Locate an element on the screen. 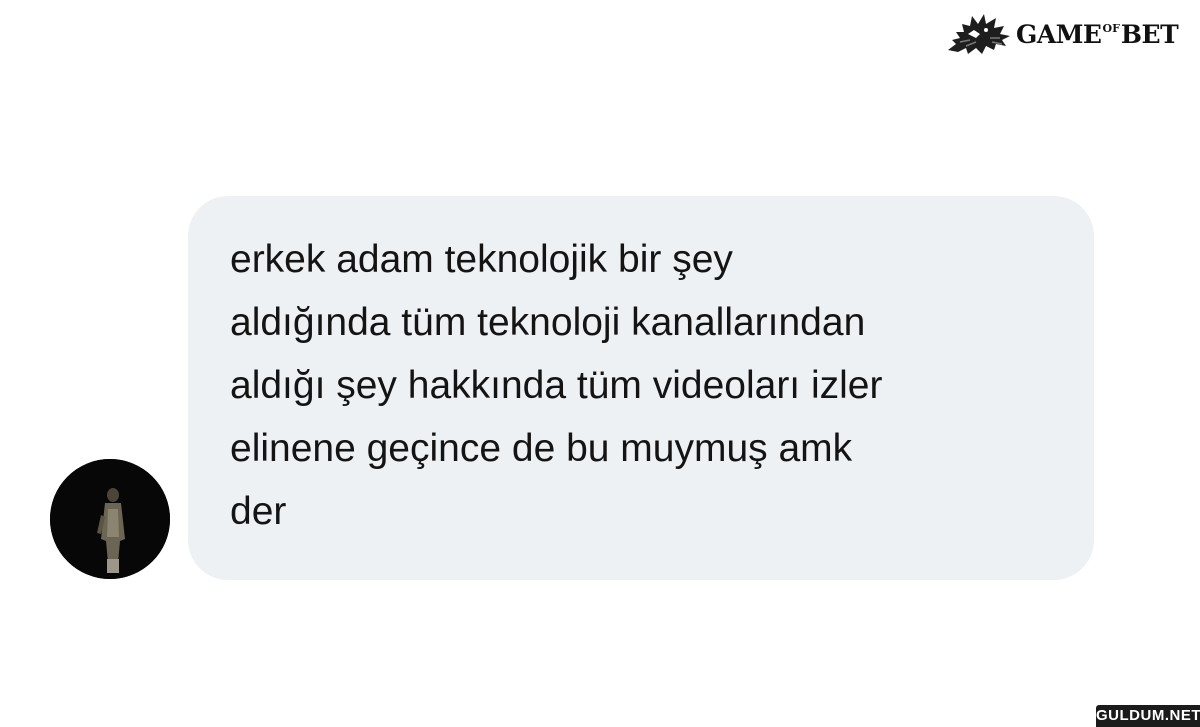  brand-wordmark: GAME OF BET is located at coordinates (1097, 34).